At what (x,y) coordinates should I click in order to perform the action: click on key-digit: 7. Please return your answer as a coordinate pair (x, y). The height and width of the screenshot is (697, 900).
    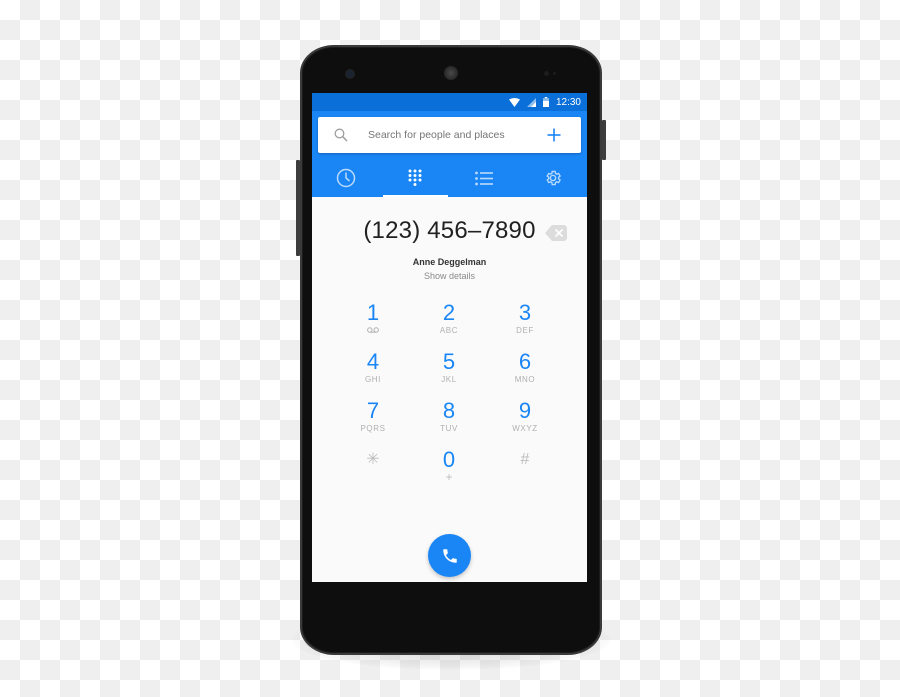
    Looking at the image, I should click on (373, 410).